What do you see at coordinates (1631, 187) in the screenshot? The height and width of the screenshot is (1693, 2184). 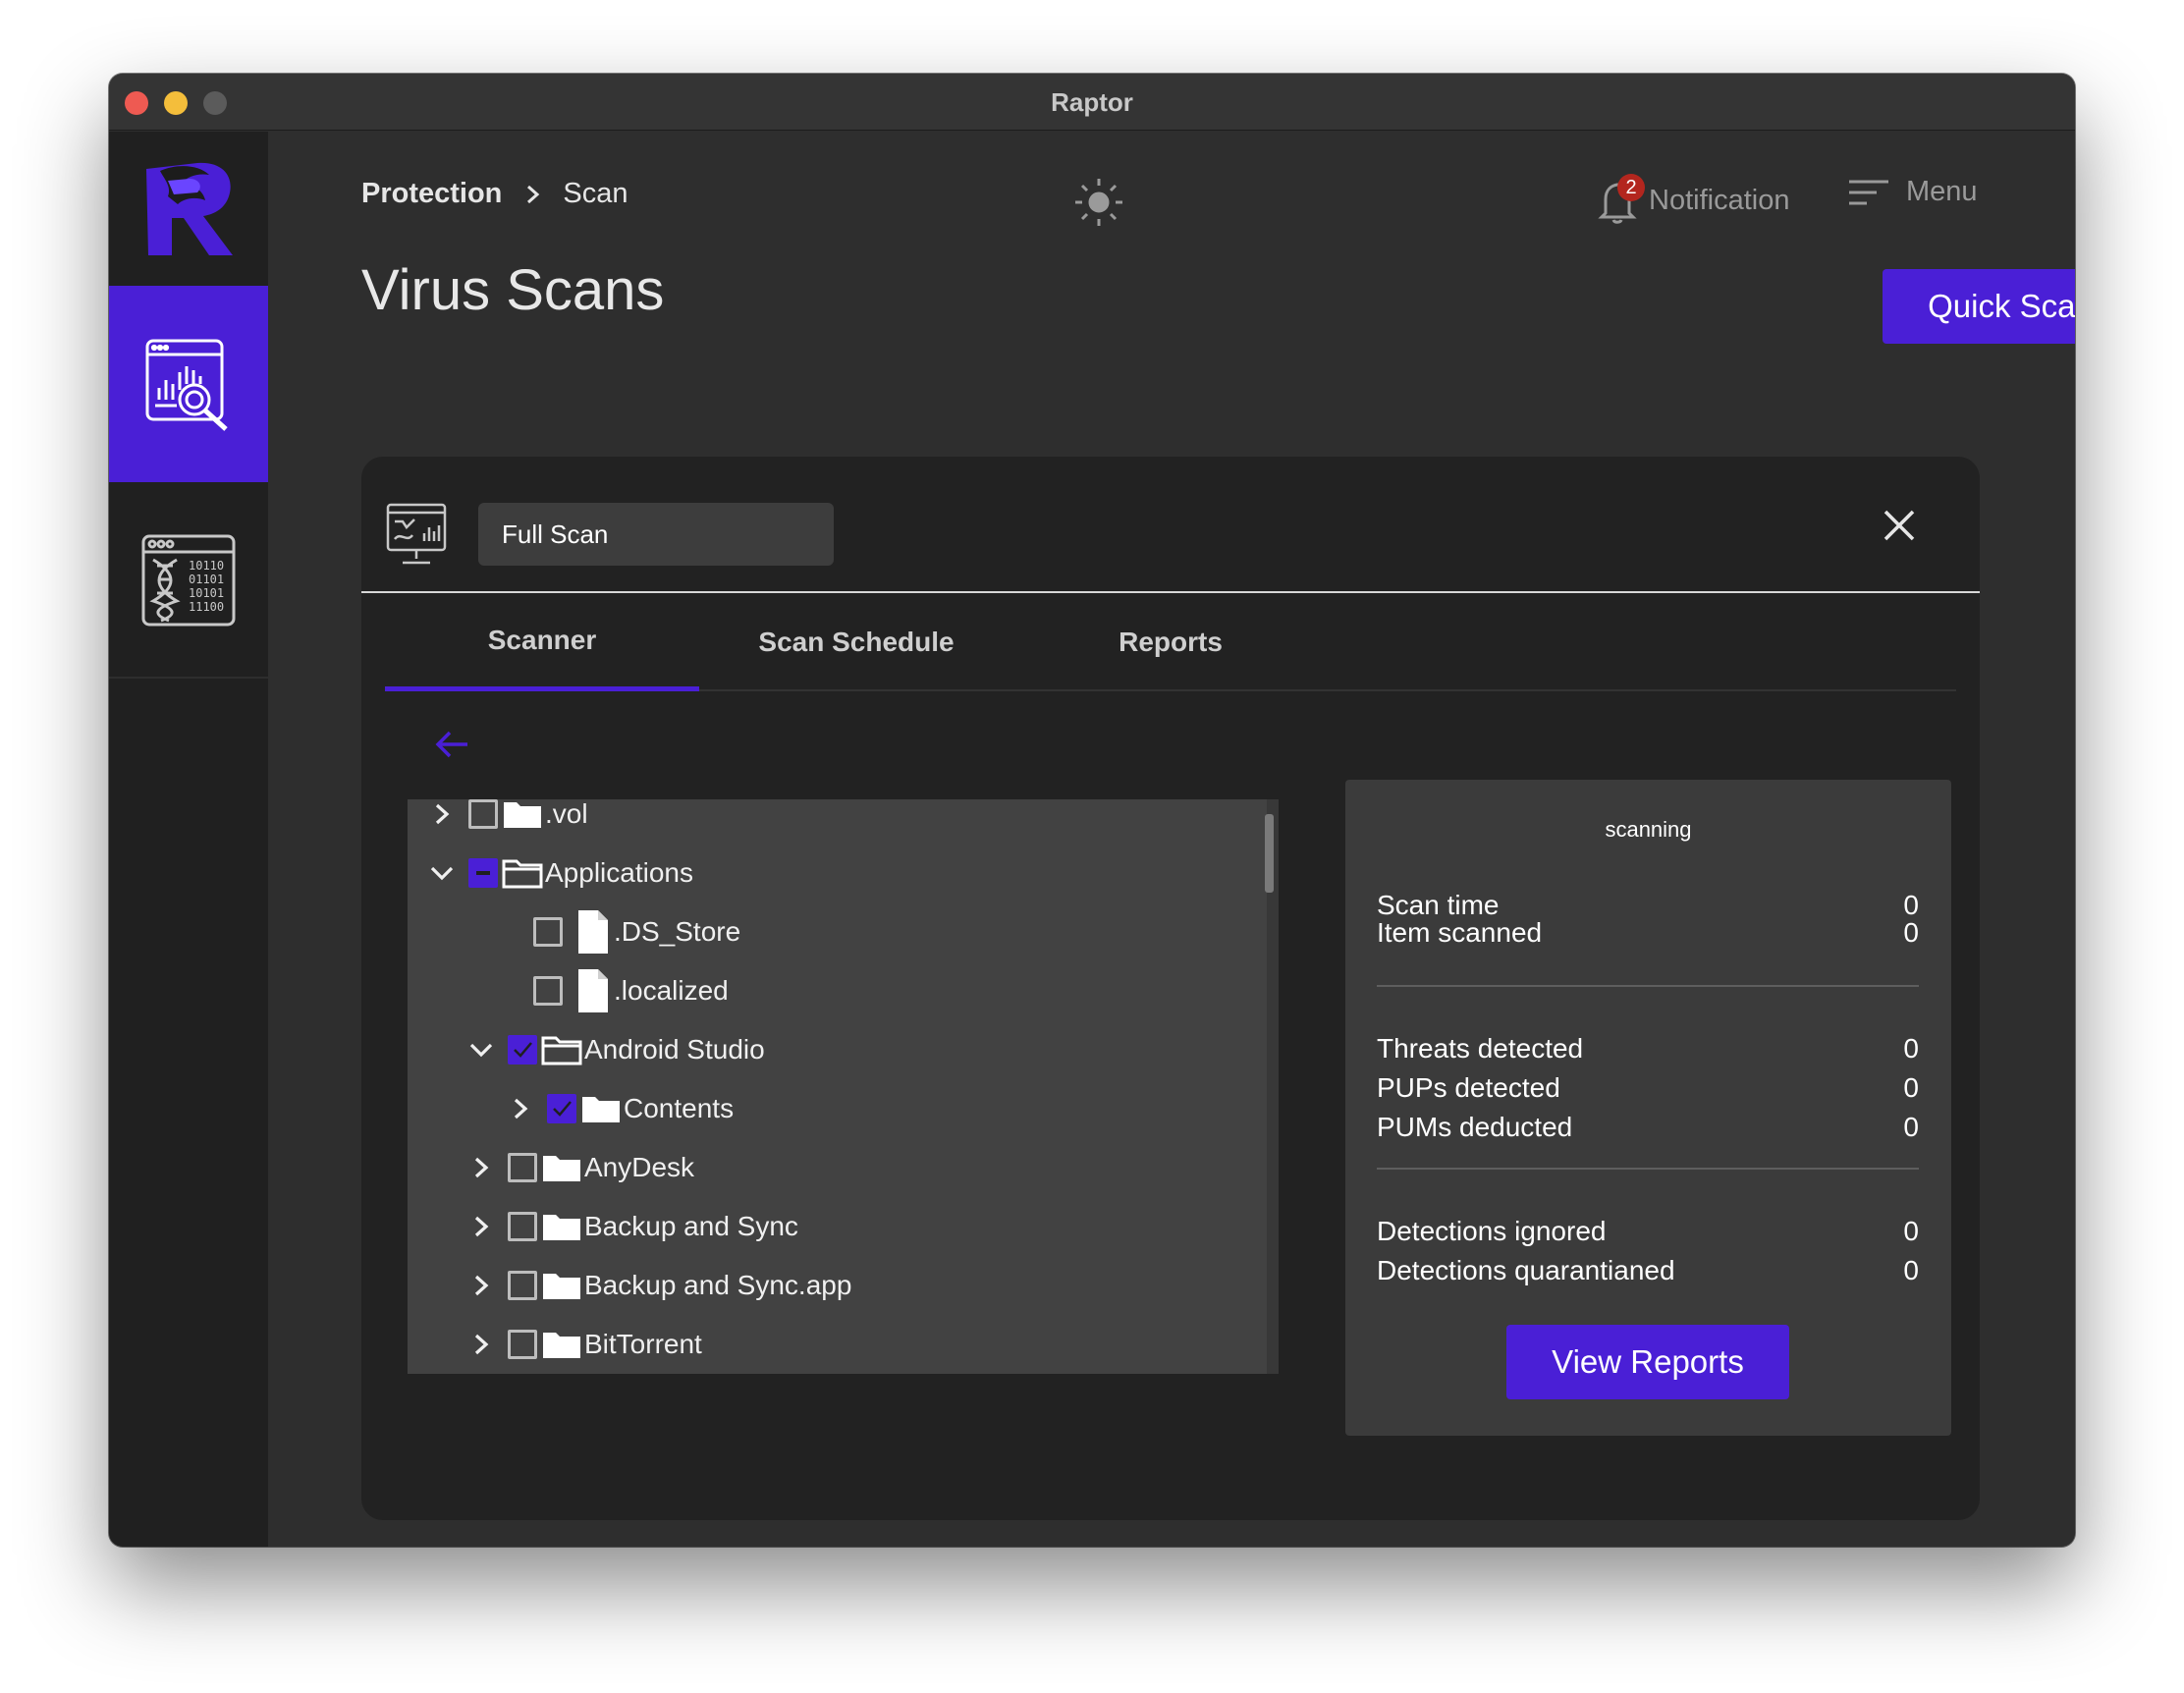 I see `notification-badge: 2` at bounding box center [1631, 187].